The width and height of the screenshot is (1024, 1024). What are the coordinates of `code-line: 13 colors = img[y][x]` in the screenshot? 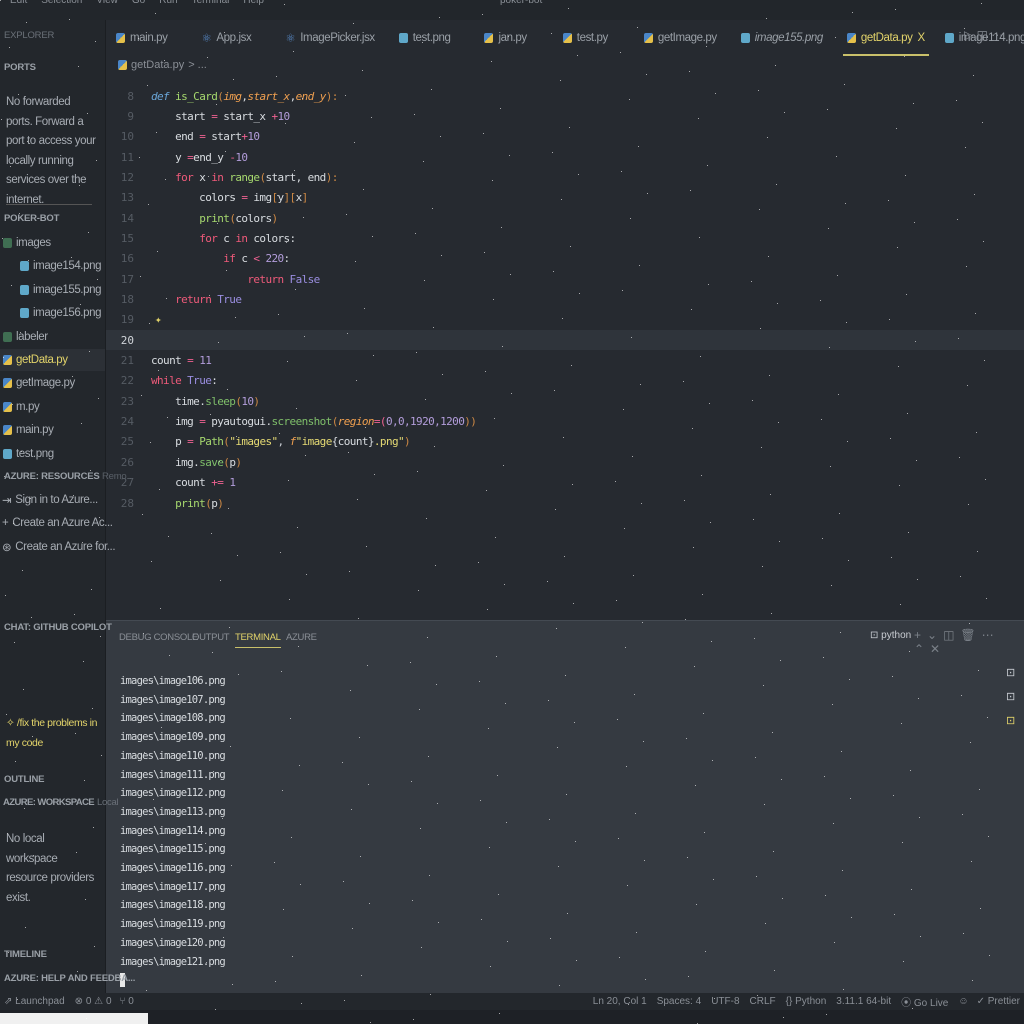 It's located at (565, 198).